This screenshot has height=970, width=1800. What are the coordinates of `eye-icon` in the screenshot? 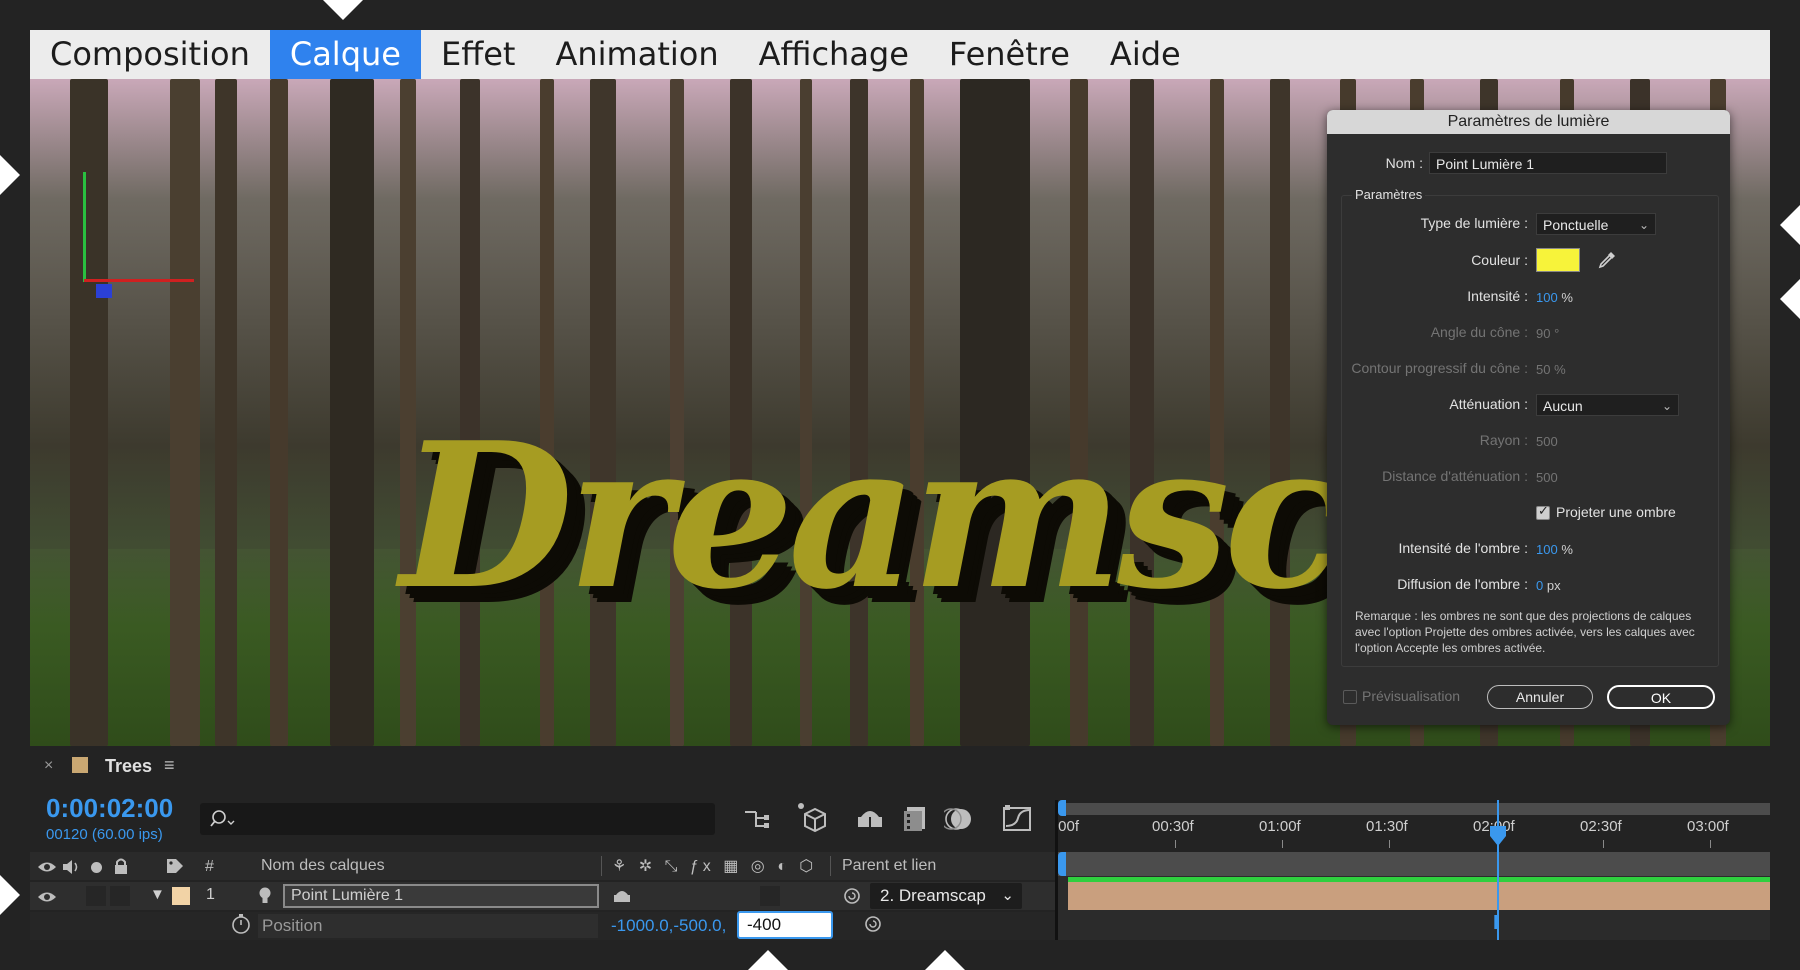 It's located at (47, 867).